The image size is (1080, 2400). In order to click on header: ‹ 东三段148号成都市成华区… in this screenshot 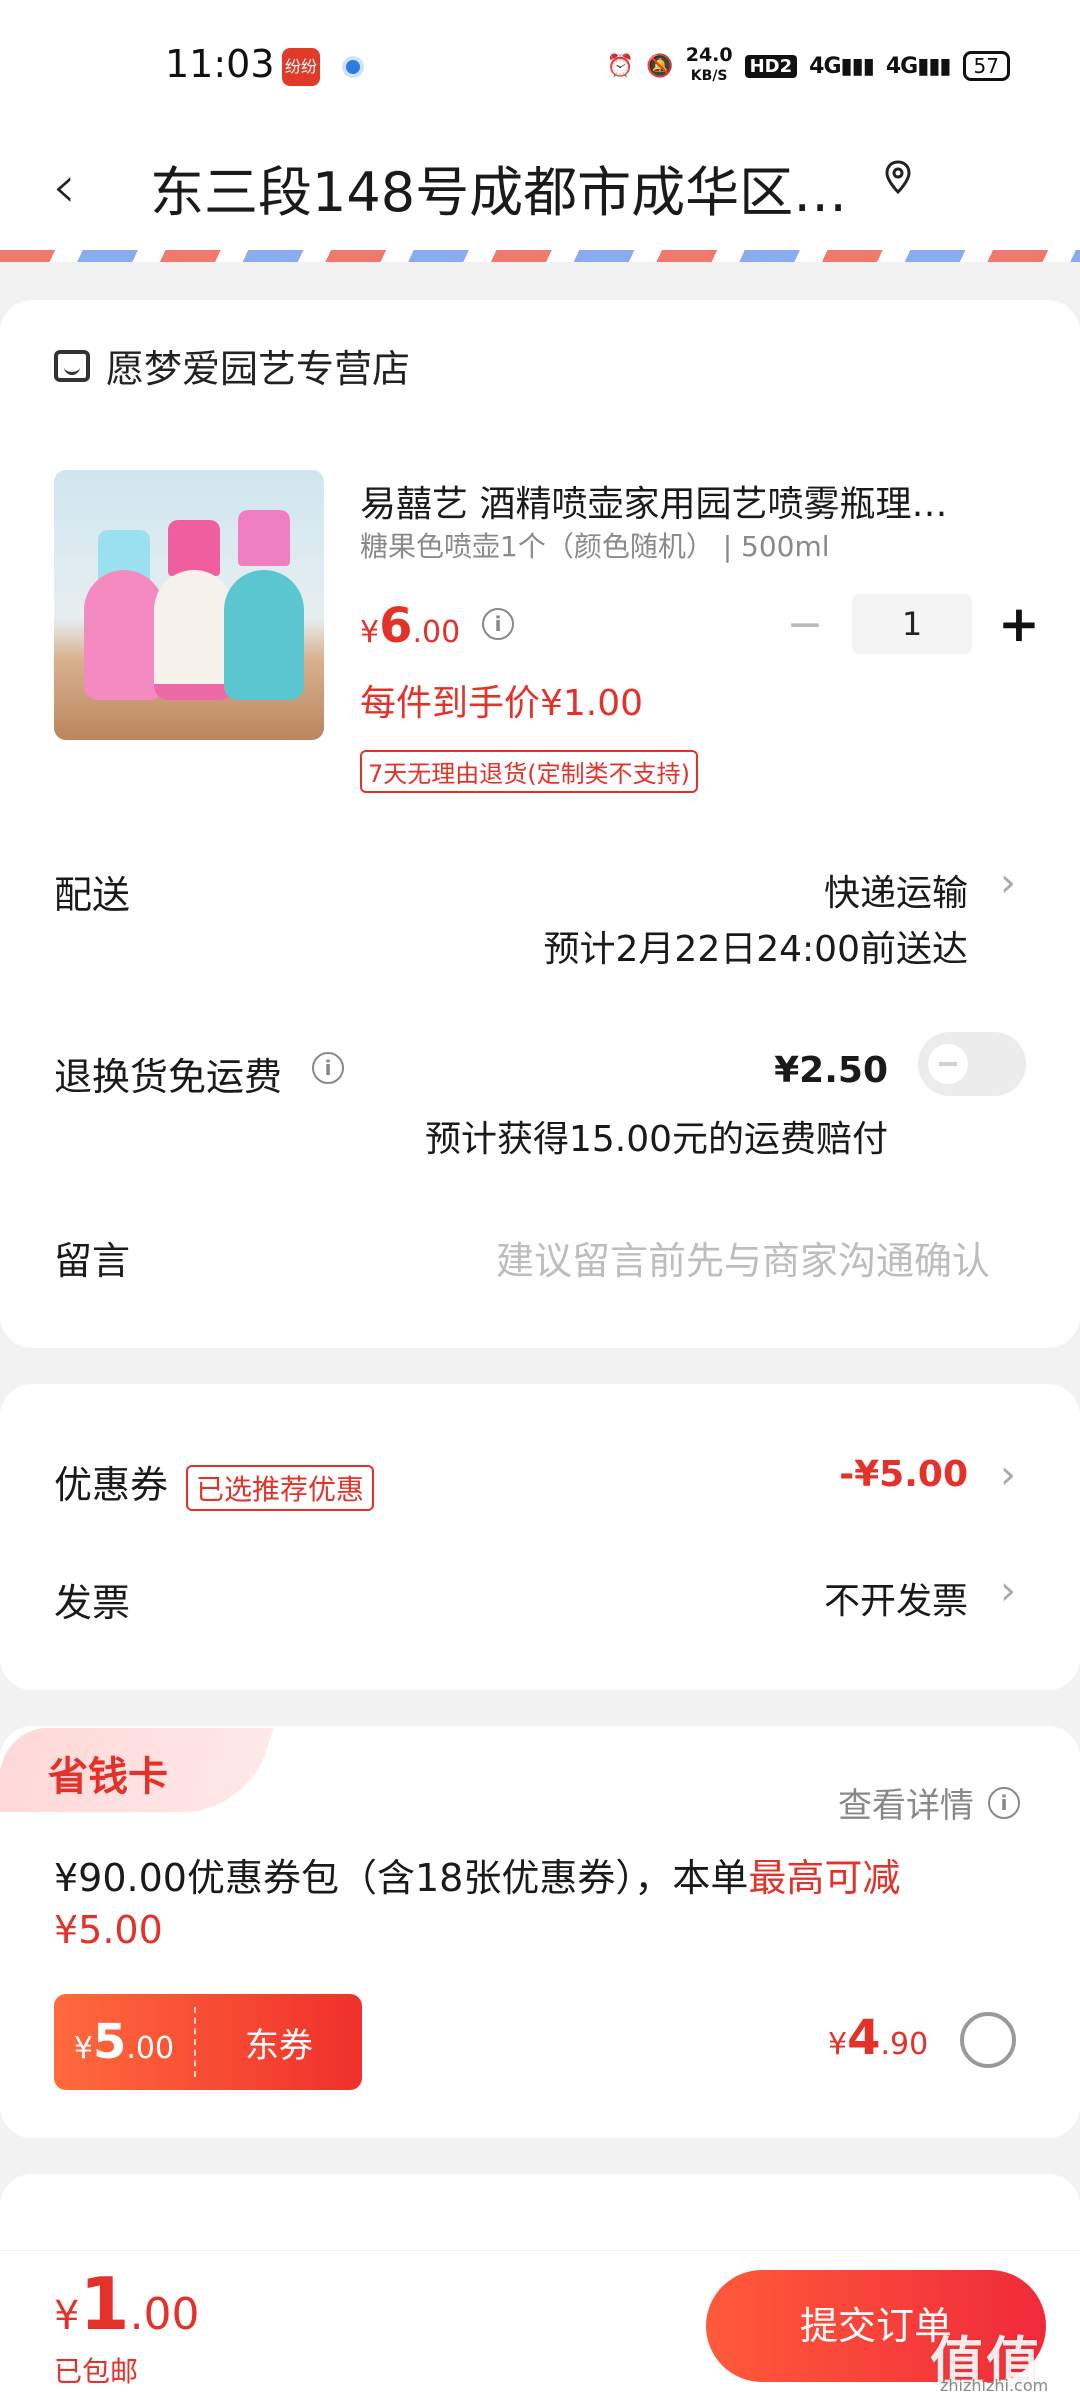, I will do `click(540, 190)`.